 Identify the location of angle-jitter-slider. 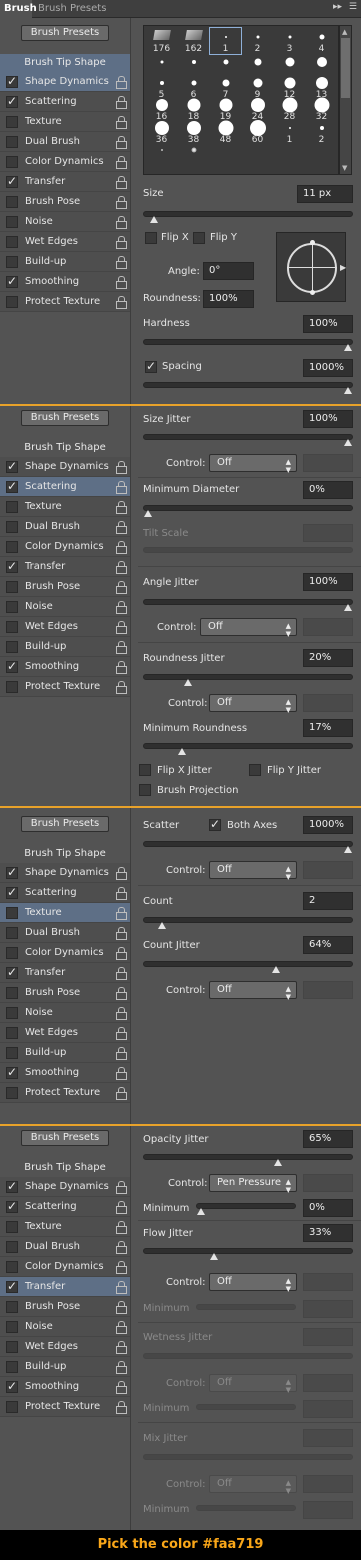
(248, 605).